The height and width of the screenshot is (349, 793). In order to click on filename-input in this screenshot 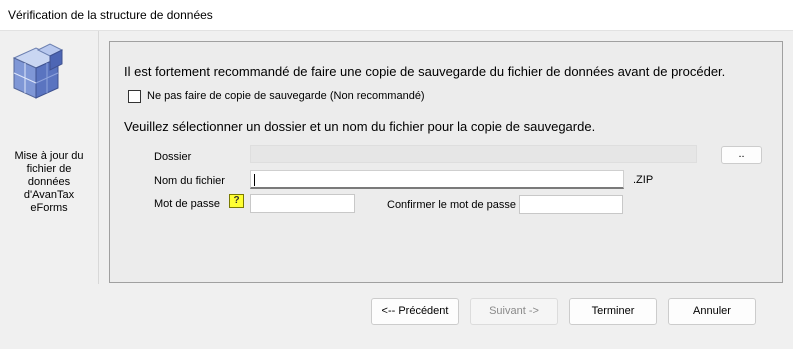, I will do `click(437, 179)`.